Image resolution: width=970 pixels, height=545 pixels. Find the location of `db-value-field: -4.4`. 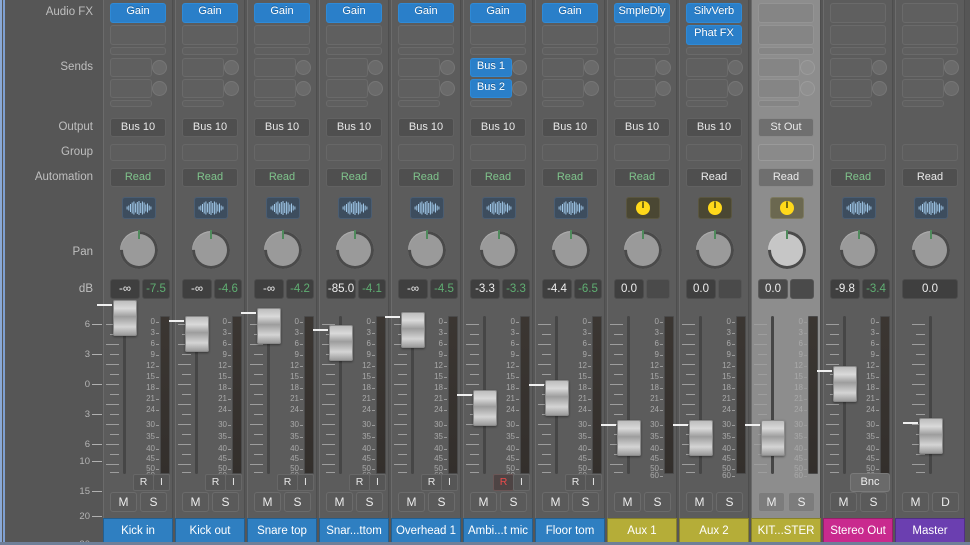

db-value-field: -4.4 is located at coordinates (557, 289).